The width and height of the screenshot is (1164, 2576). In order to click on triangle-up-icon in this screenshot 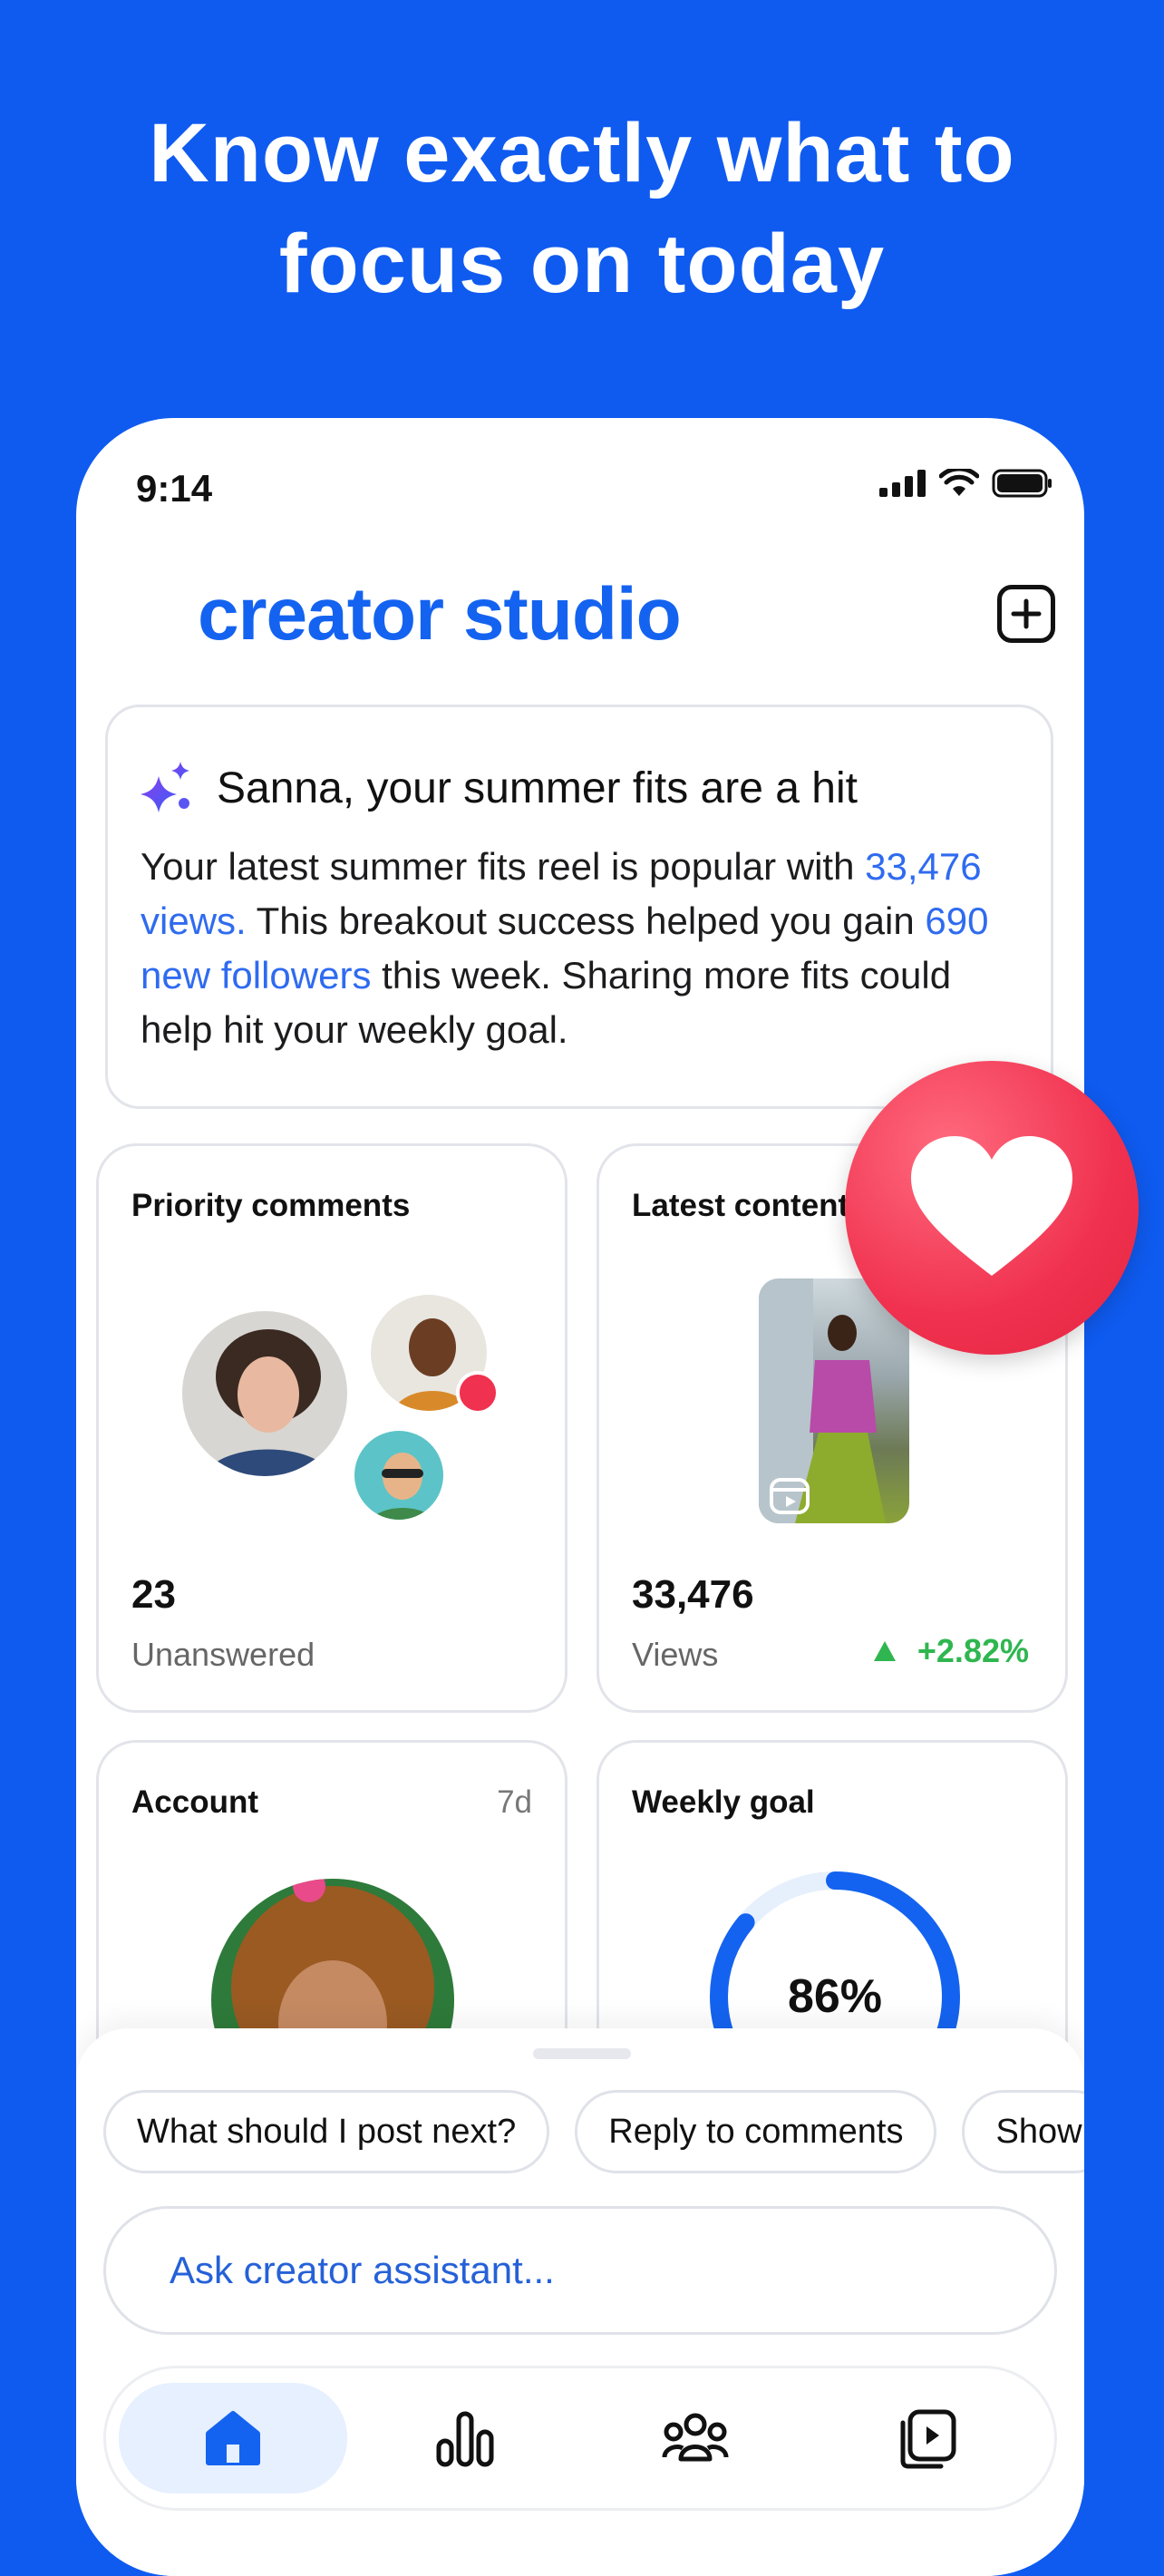, I will do `click(884, 1651)`.